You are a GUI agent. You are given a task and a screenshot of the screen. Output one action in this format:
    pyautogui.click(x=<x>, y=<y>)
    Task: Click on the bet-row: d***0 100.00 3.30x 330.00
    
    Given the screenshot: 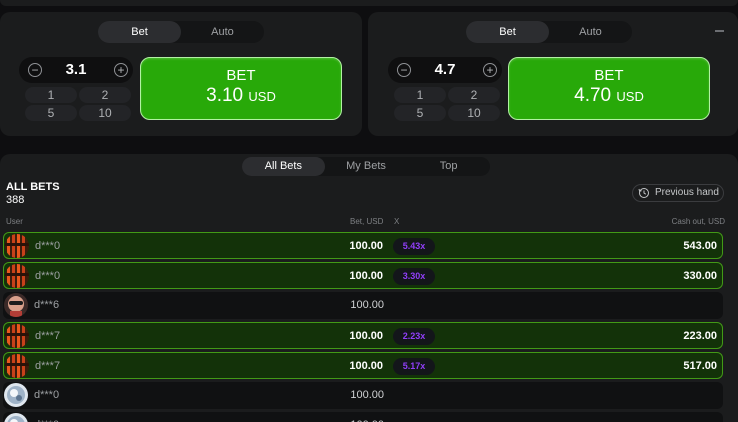 What is the action you would take?
    pyautogui.click(x=363, y=275)
    